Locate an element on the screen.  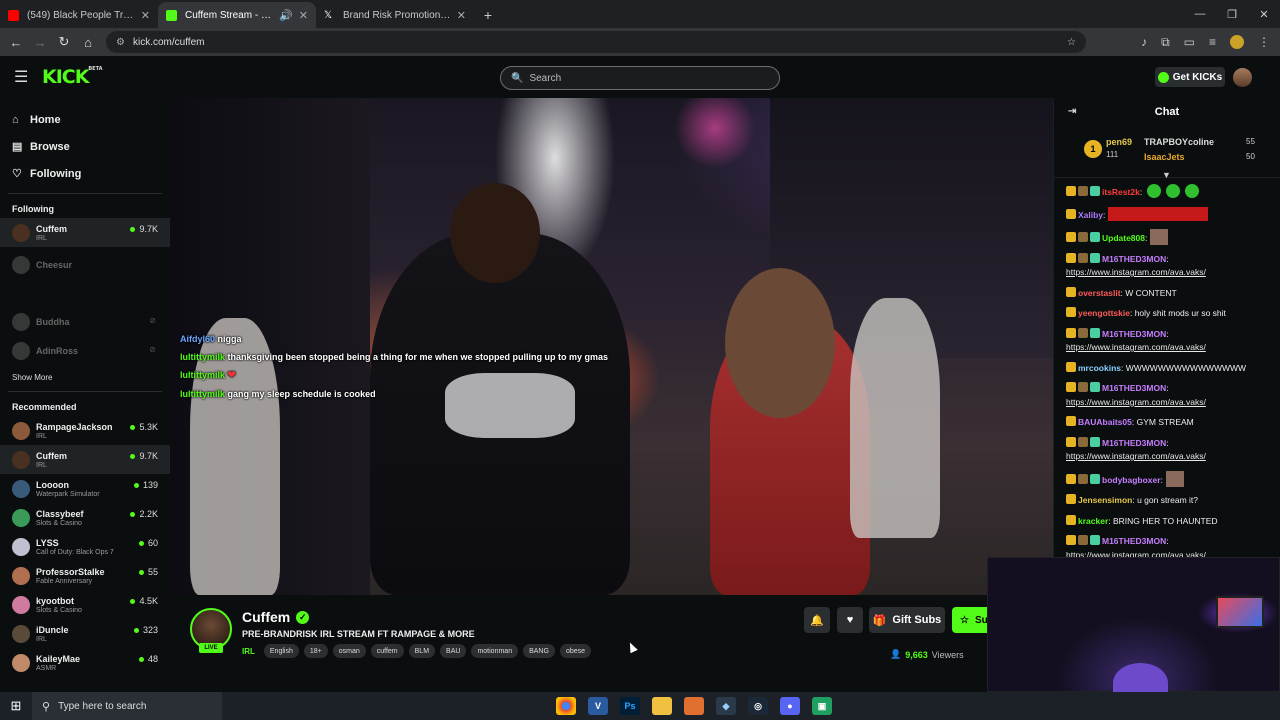
following-channel-buddha: Buddha ⊘ is located at coordinates (85, 321).